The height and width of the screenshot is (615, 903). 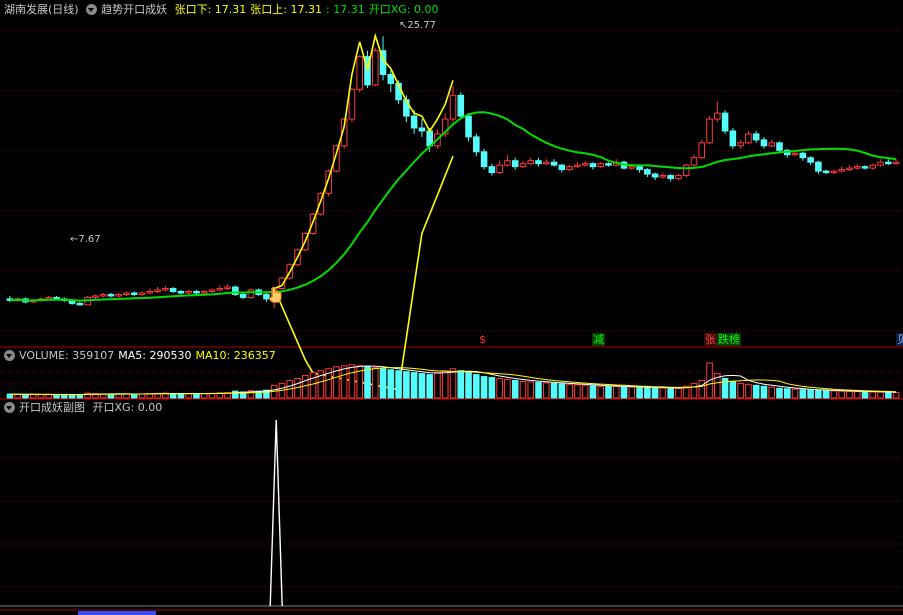 I want to click on signal-marker: 张, so click(x=710, y=339).